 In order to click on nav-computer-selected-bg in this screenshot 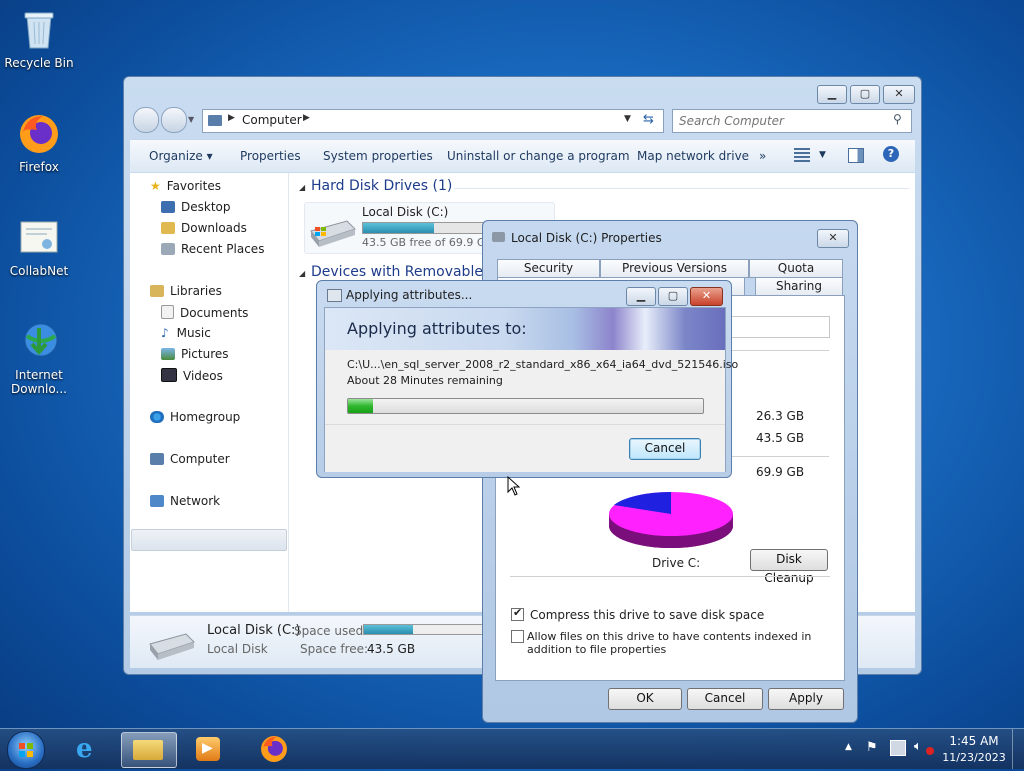, I will do `click(209, 540)`.